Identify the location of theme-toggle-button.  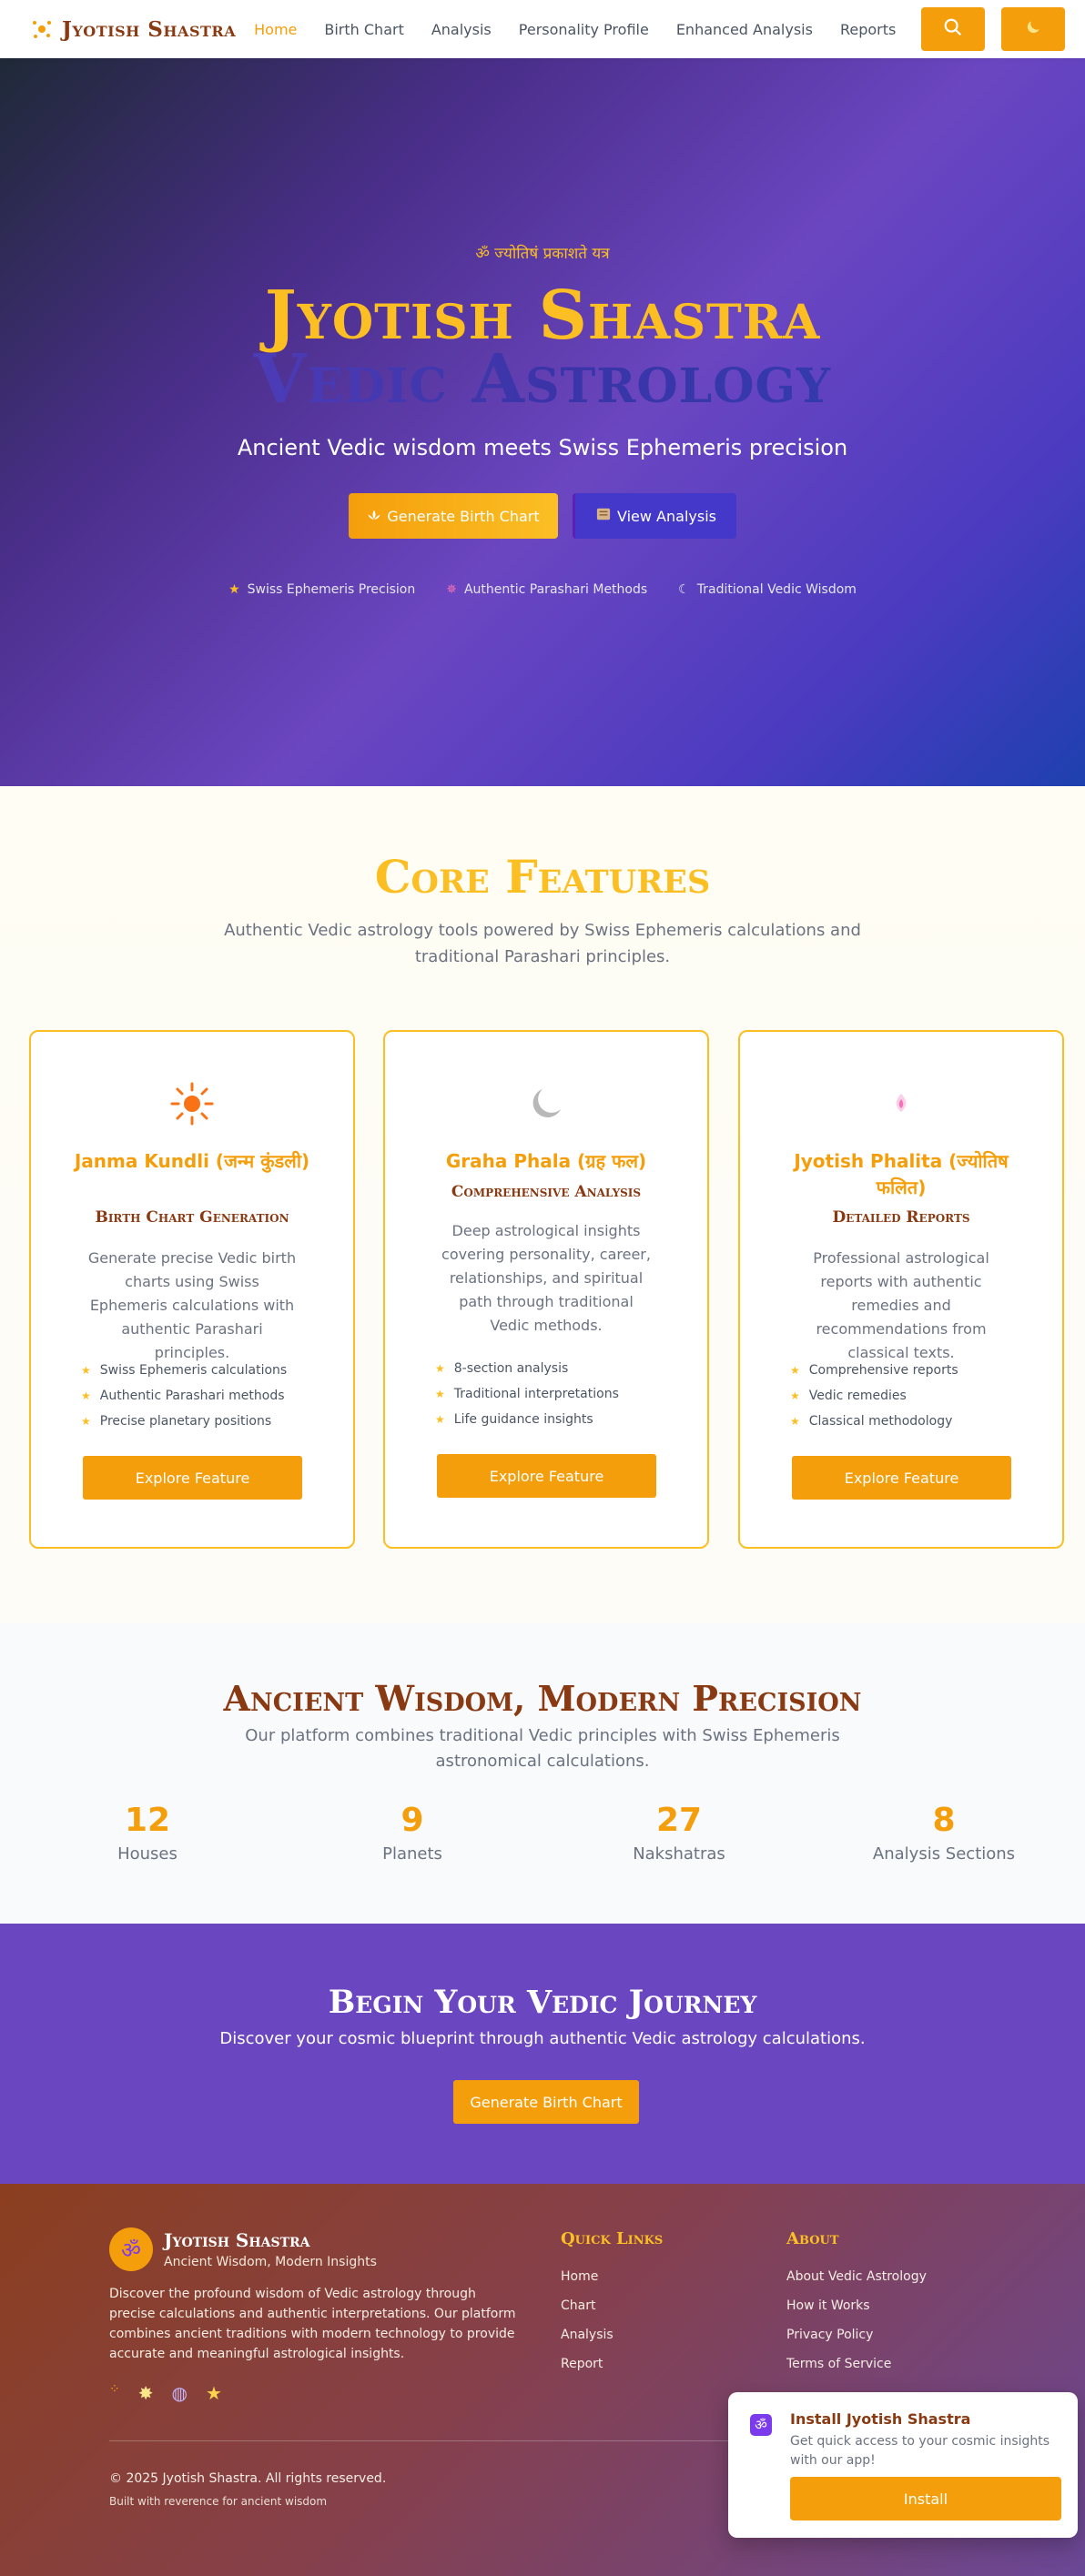
(1033, 29).